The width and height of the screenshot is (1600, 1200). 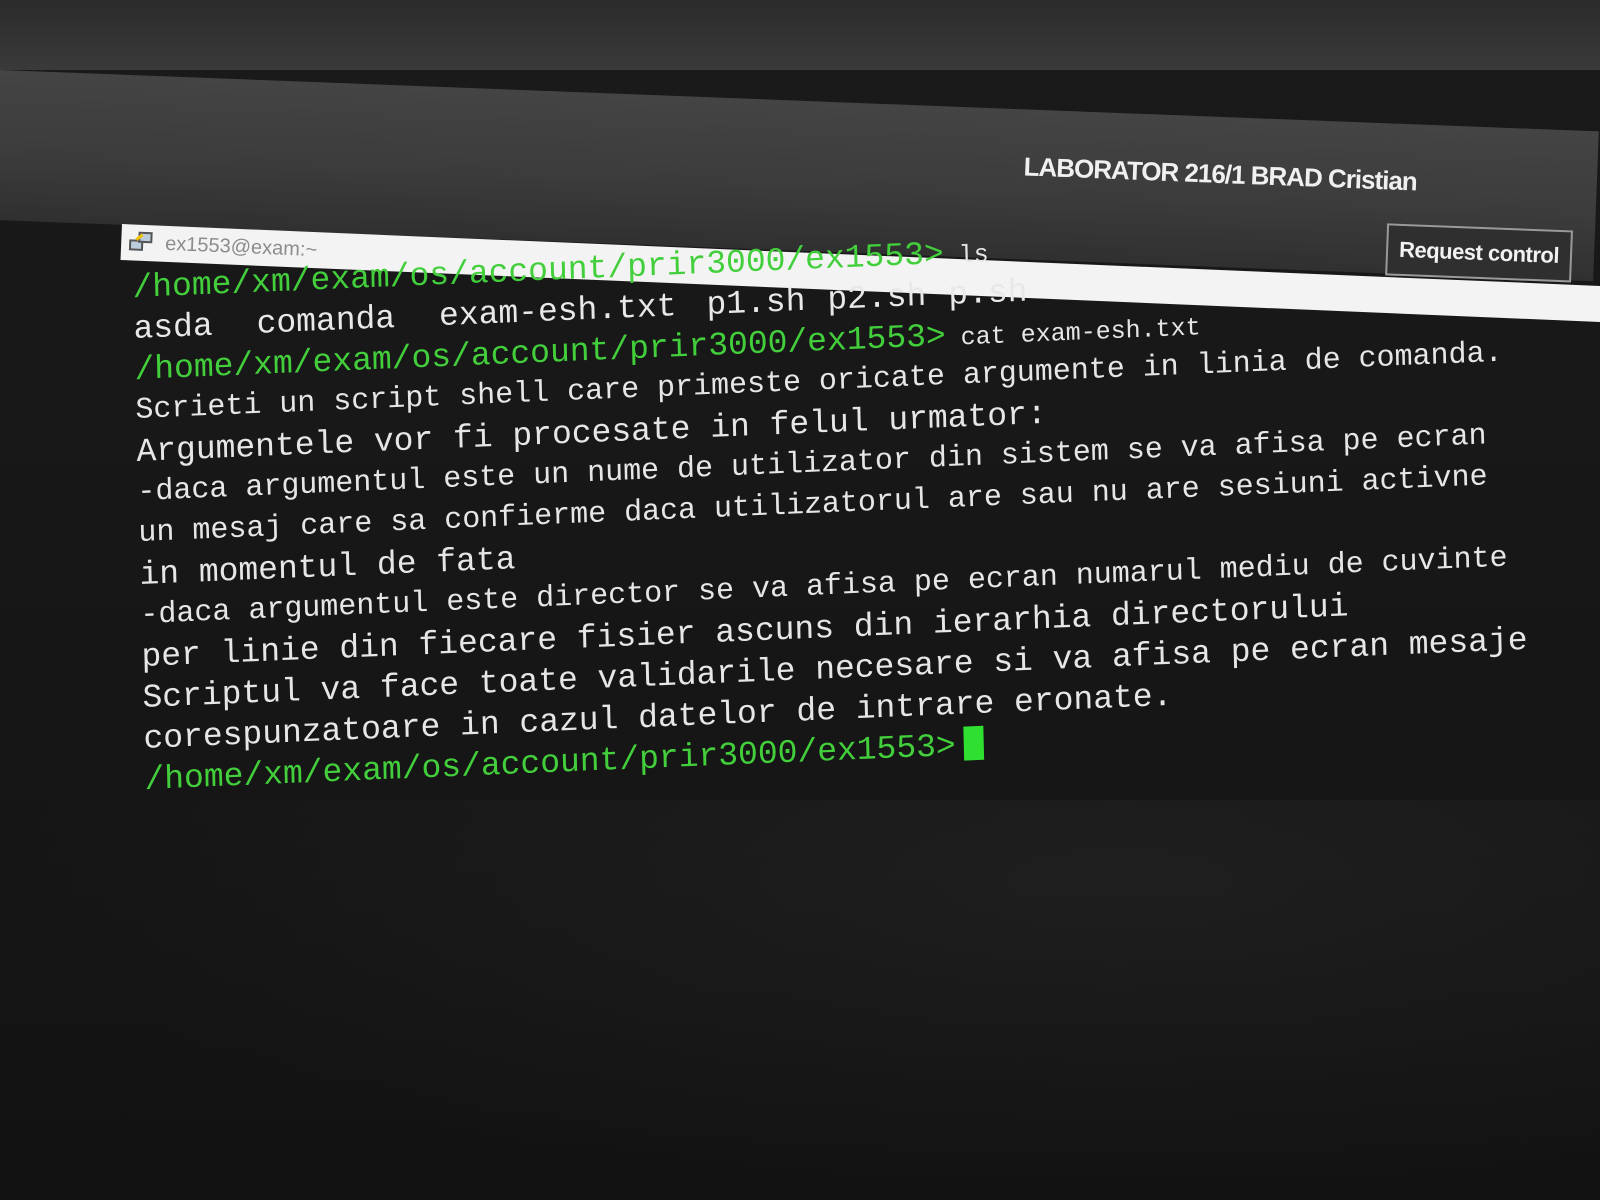 What do you see at coordinates (756, 303) in the screenshot?
I see `file-entry: p1.sh` at bounding box center [756, 303].